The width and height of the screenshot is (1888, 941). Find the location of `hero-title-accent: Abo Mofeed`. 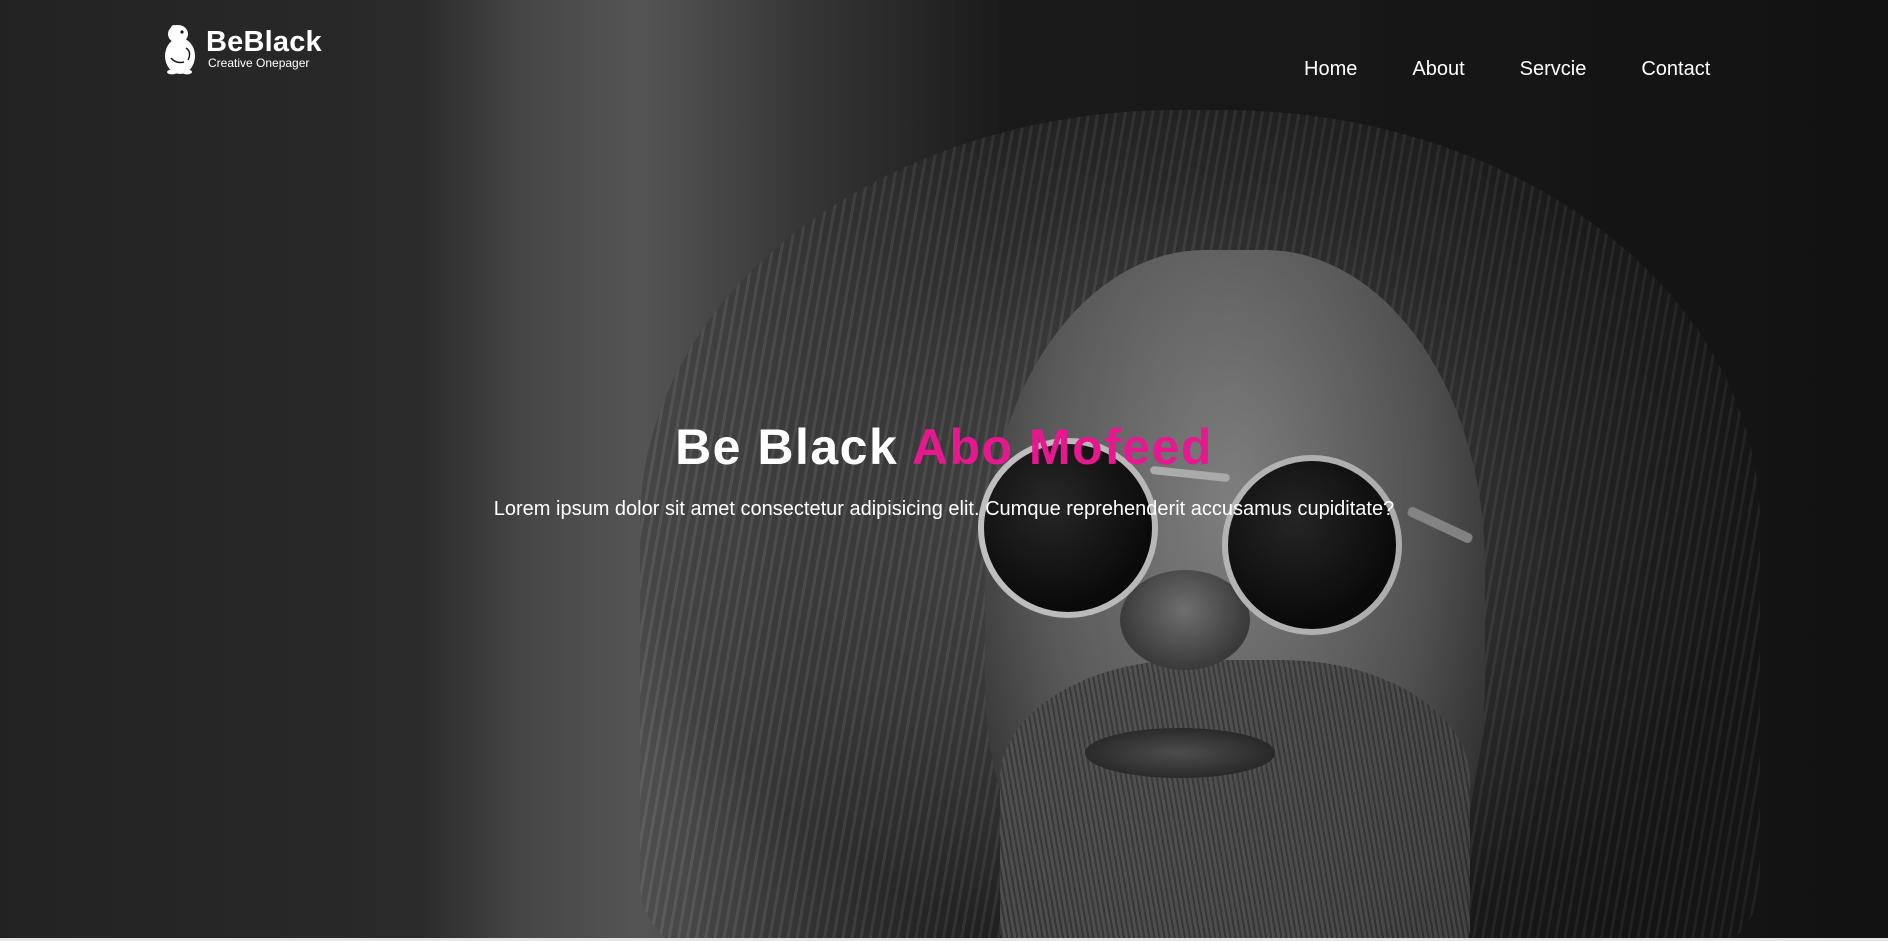

hero-title-accent: Abo Mofeed is located at coordinates (1062, 447).